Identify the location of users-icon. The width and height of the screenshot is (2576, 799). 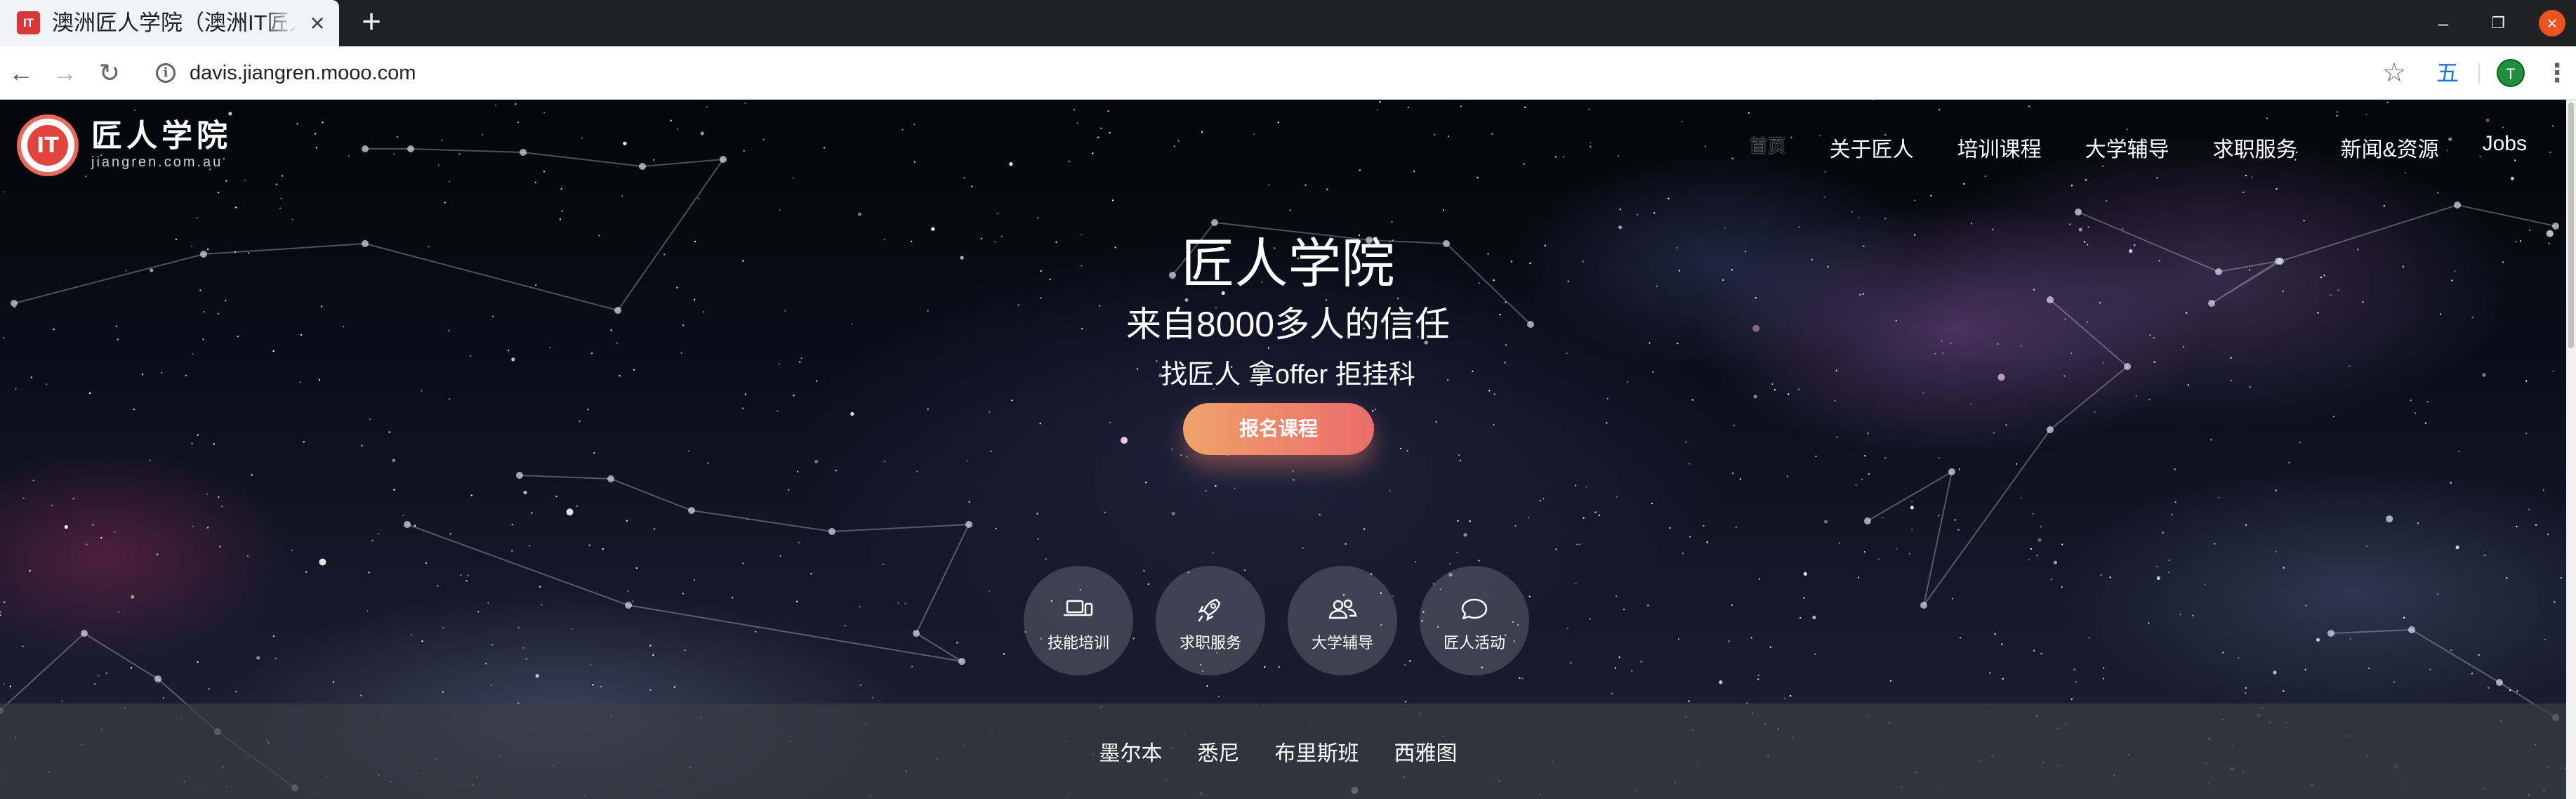
(1342, 609).